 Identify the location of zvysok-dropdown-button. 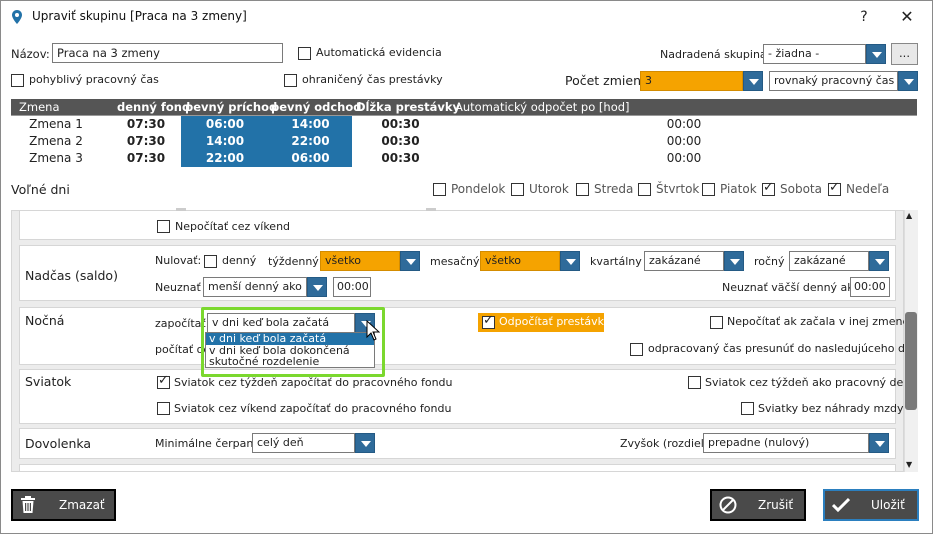
(879, 443).